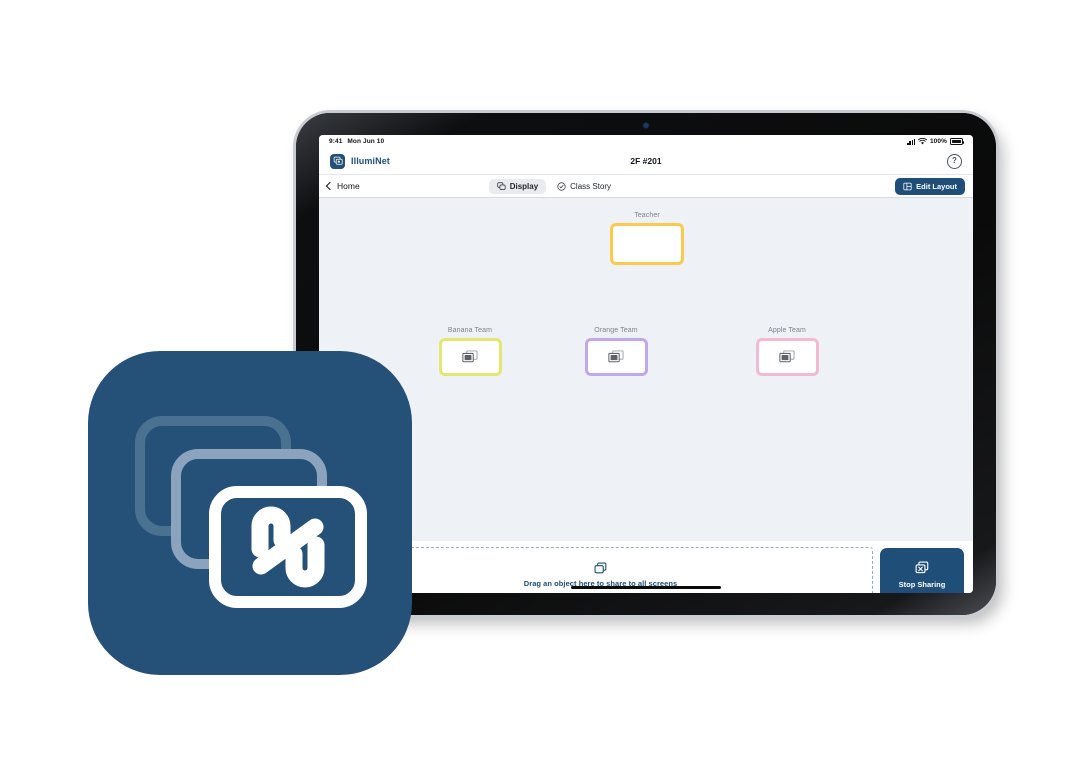 This screenshot has width=1080, height=780. What do you see at coordinates (907, 186) in the screenshot?
I see `layout-grid-icon` at bounding box center [907, 186].